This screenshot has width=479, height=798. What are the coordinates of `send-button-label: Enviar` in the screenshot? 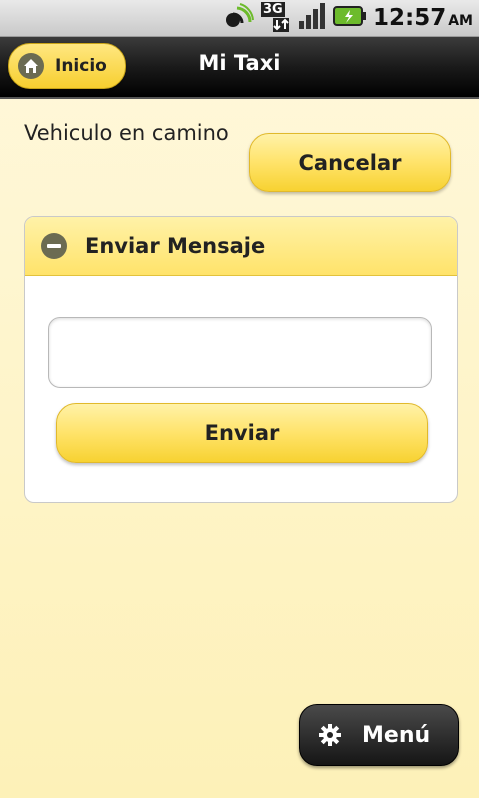 It's located at (242, 433).